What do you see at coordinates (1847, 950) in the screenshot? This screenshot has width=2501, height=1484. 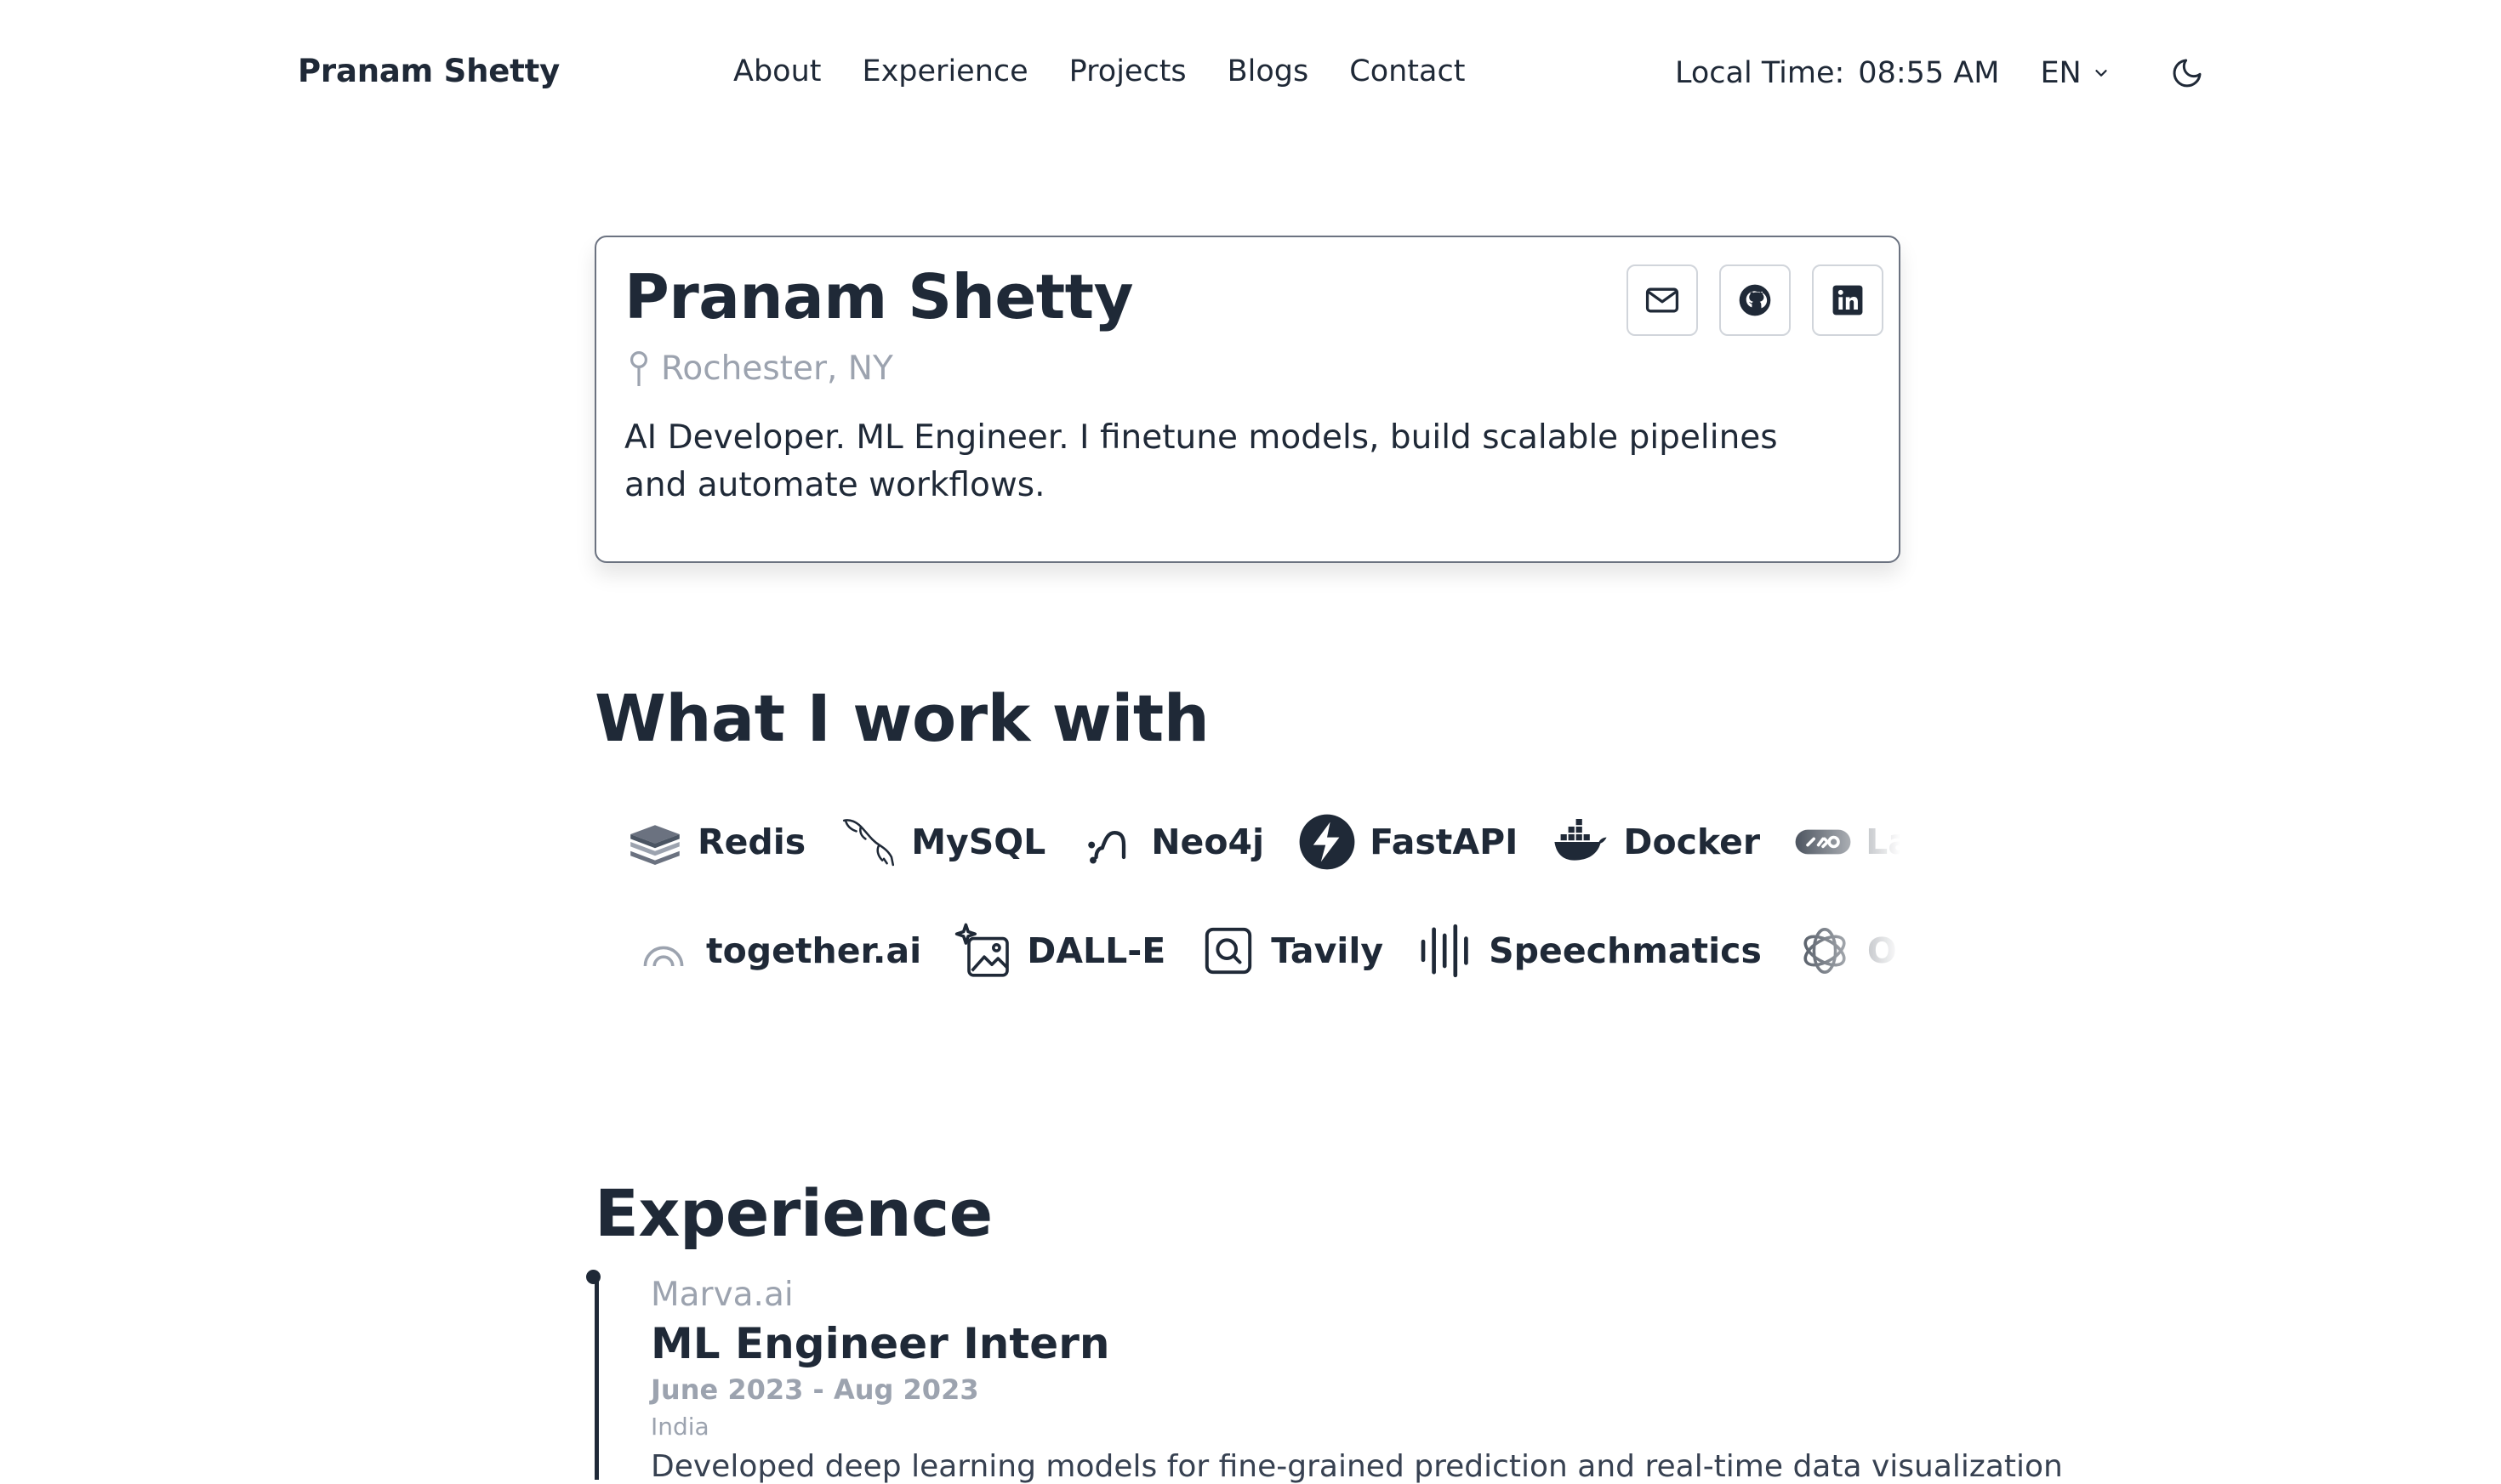 I see `tech-item-openai: OpenAI` at bounding box center [1847, 950].